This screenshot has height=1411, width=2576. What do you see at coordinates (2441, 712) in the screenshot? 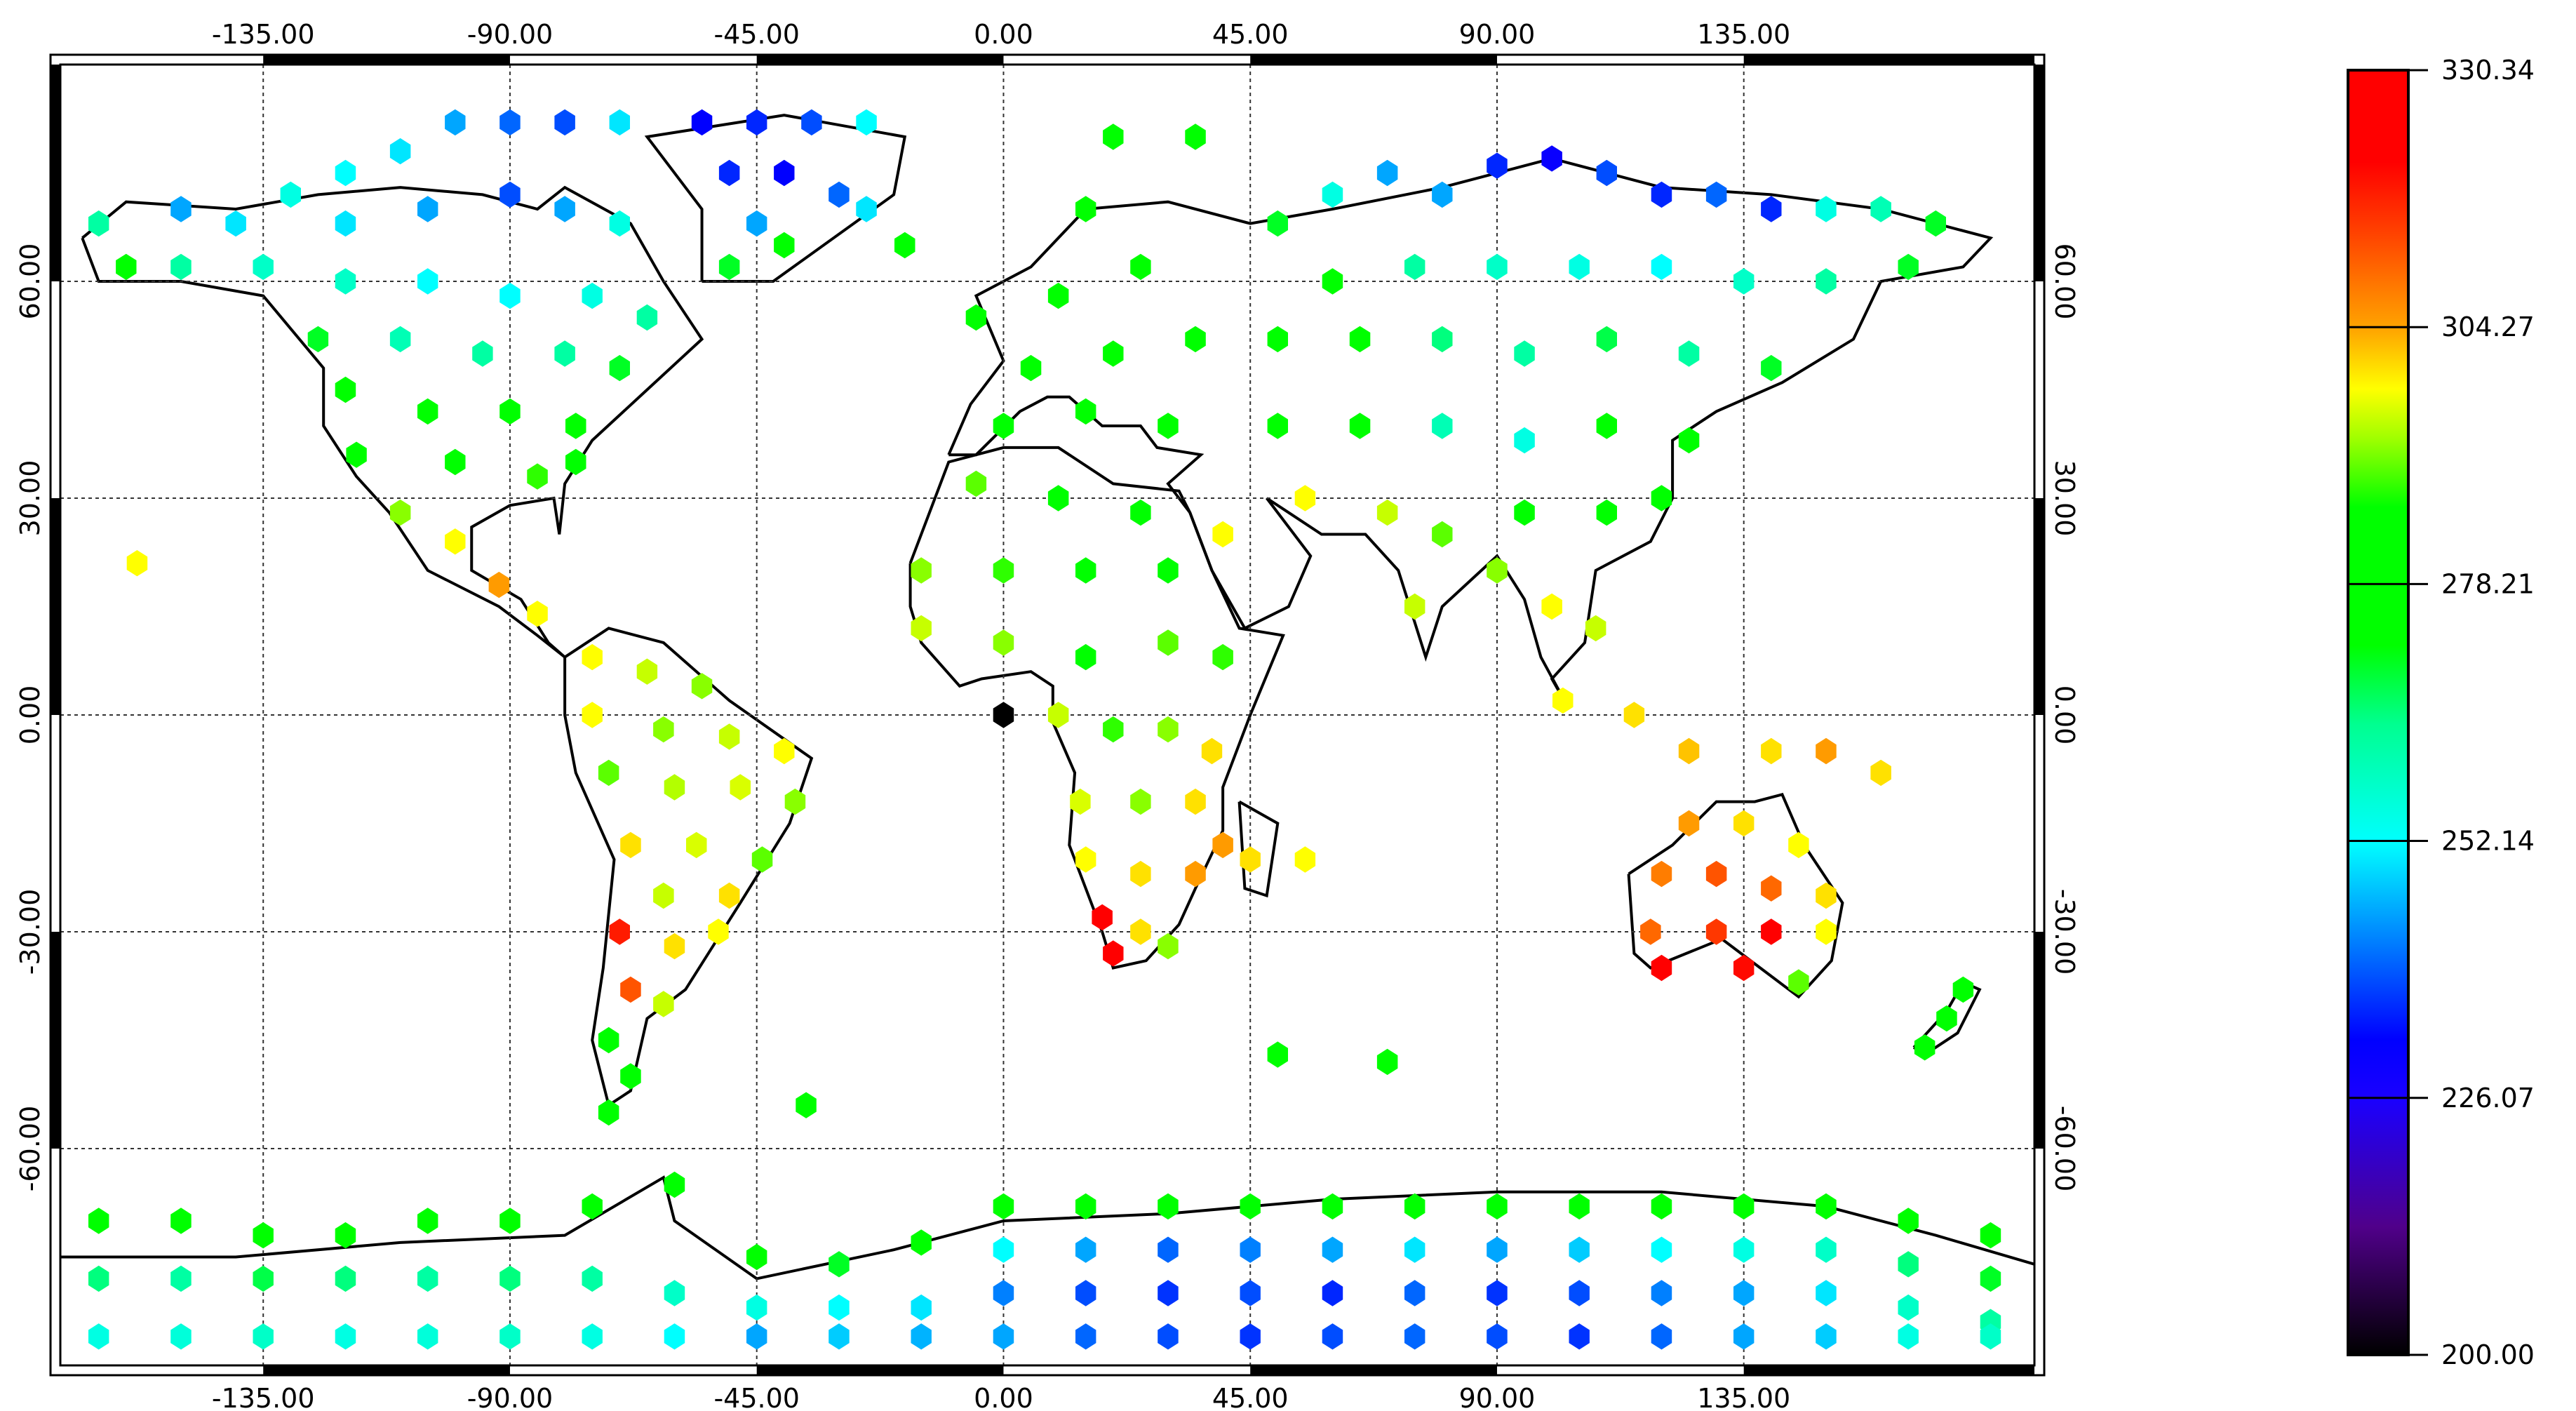
I see `colorbar: 330.34 304.27 278.21 252.14 226.07 200.00` at bounding box center [2441, 712].